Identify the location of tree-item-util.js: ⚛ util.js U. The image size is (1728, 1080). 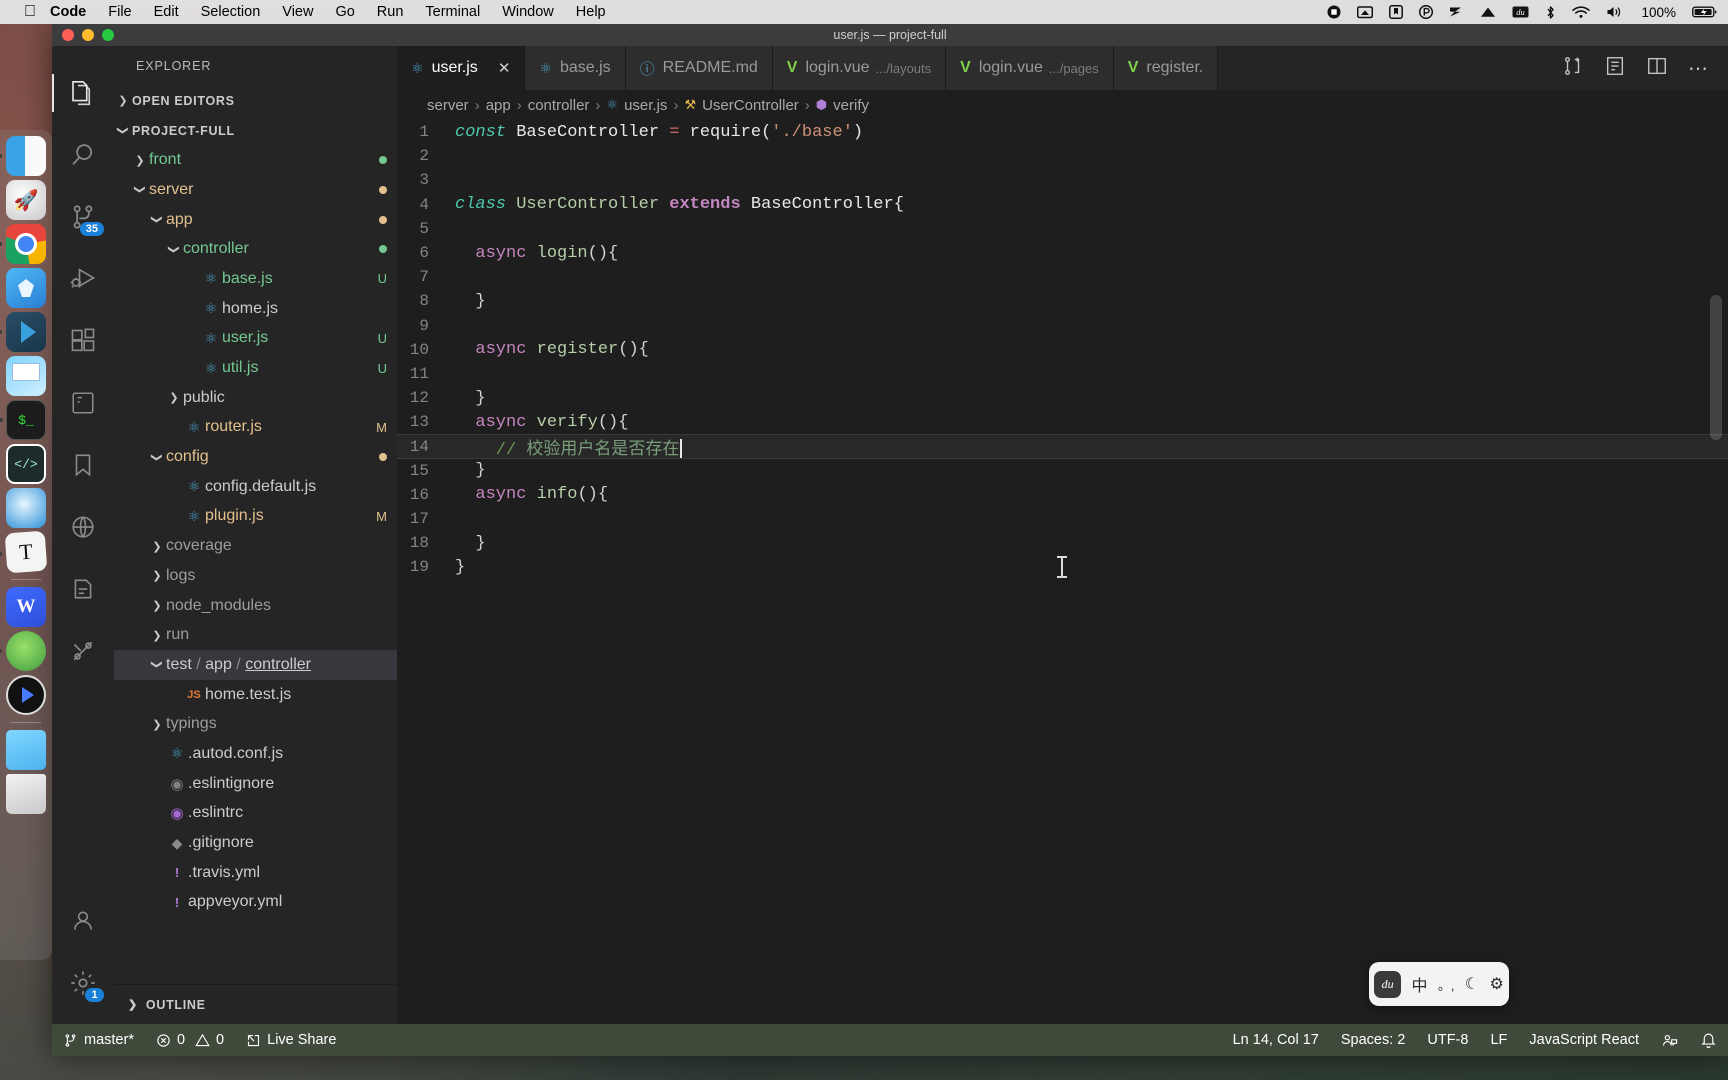
(255, 368).